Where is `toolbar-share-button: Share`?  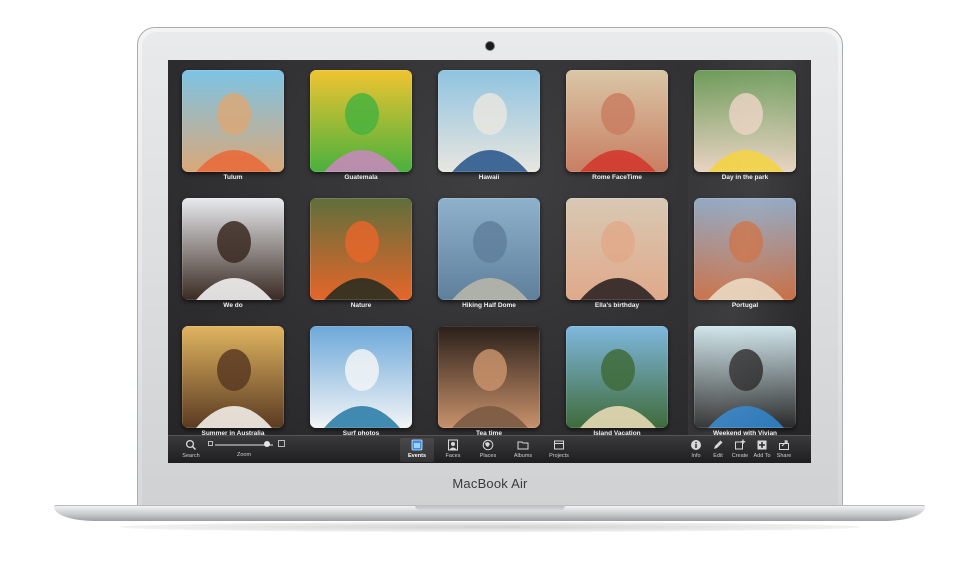
toolbar-share-button: Share is located at coordinates (784, 450).